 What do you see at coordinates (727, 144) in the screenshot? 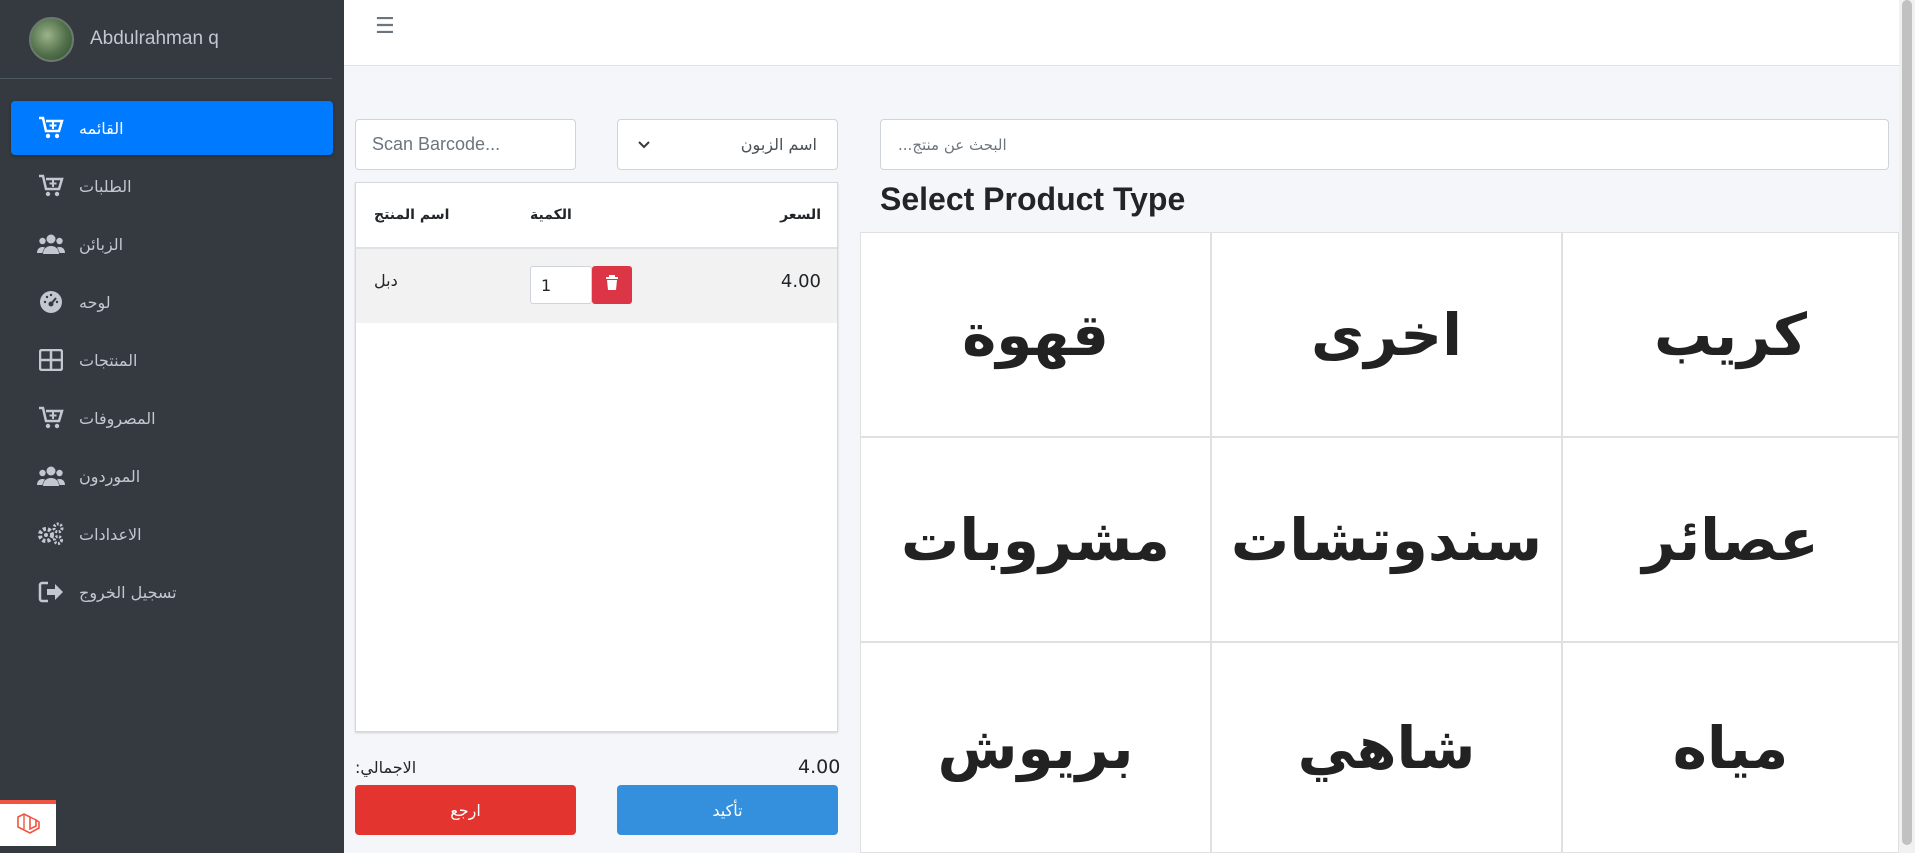
I see `customer-select: اسم الزبون` at bounding box center [727, 144].